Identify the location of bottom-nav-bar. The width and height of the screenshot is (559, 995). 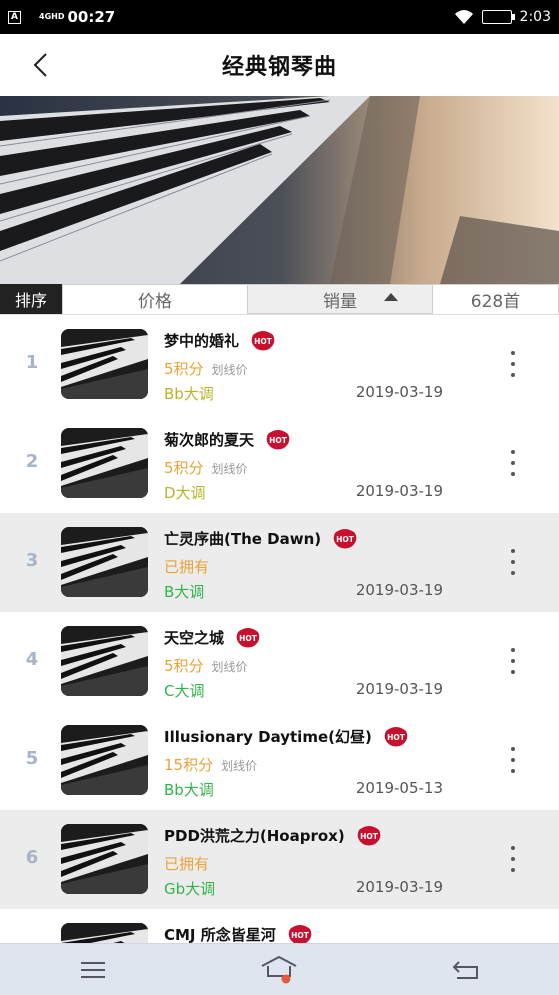
(279, 969).